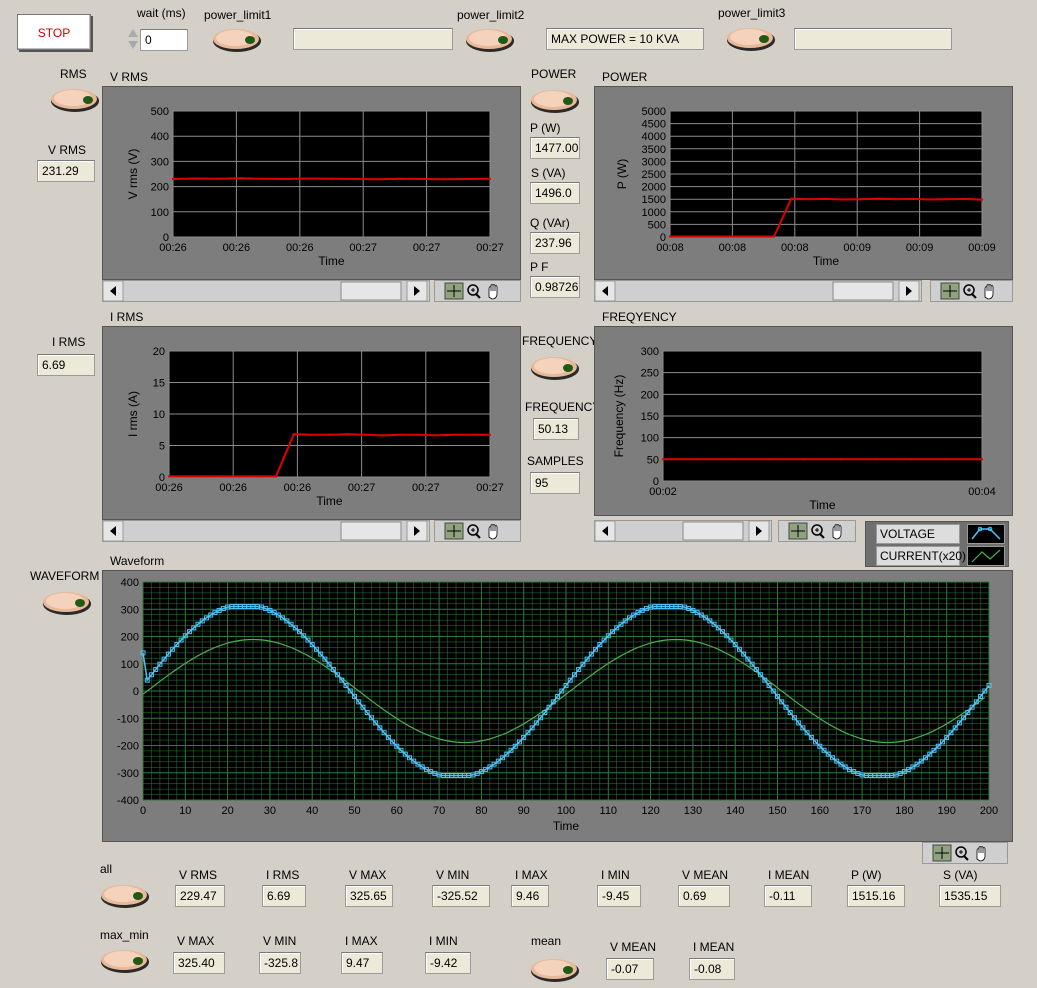 The image size is (1037, 988). I want to click on power-led, so click(555, 101).